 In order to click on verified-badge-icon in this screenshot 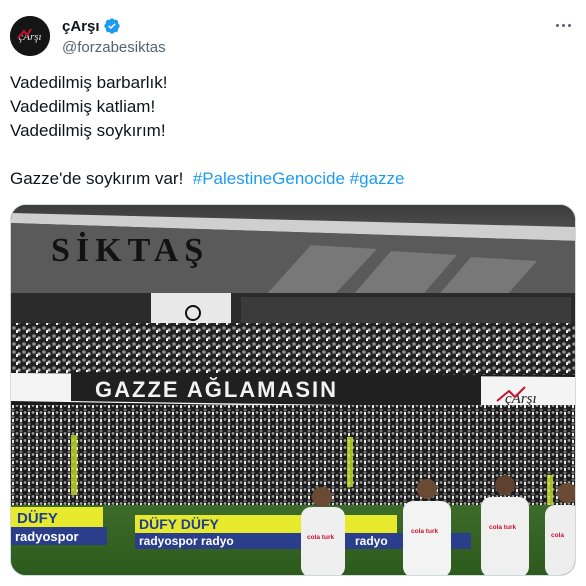, I will do `click(112, 26)`.